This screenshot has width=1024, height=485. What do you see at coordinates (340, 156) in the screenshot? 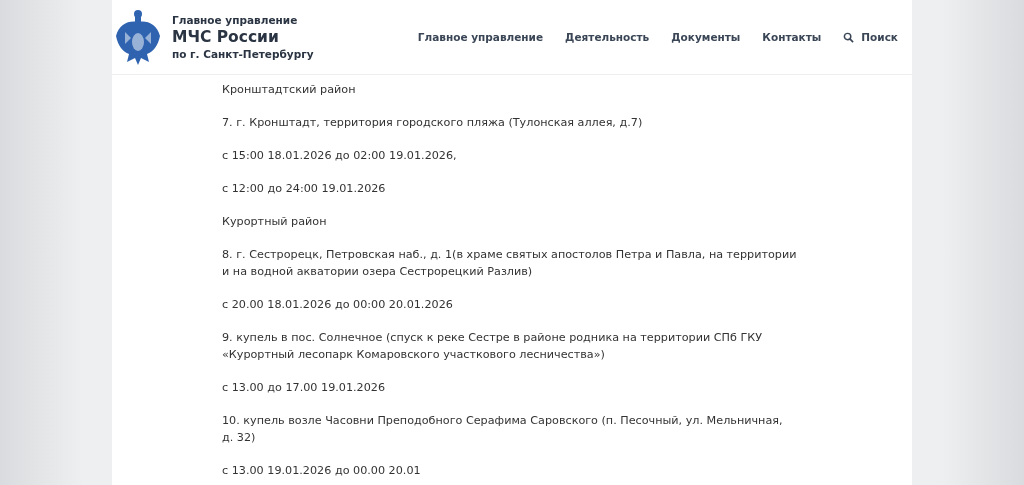
I see `article-paragraph: с 15:00 18.01.2026 до 02:00 19.01.2026,` at bounding box center [340, 156].